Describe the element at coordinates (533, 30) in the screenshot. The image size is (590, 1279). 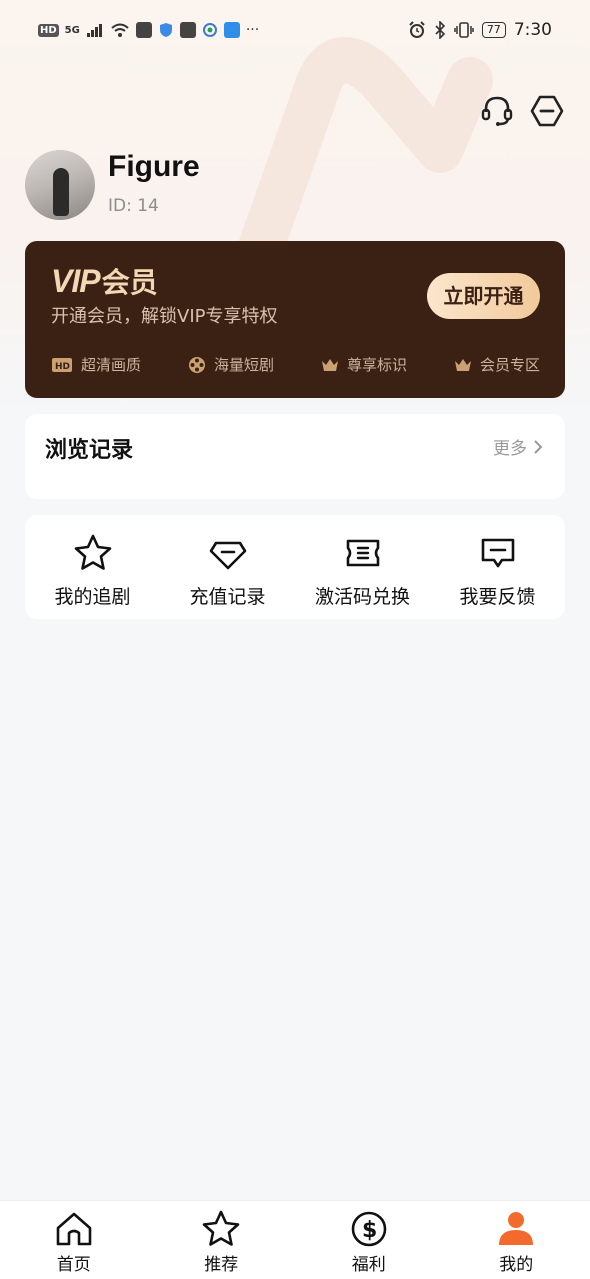
I see `status-time: 7:30` at that location.